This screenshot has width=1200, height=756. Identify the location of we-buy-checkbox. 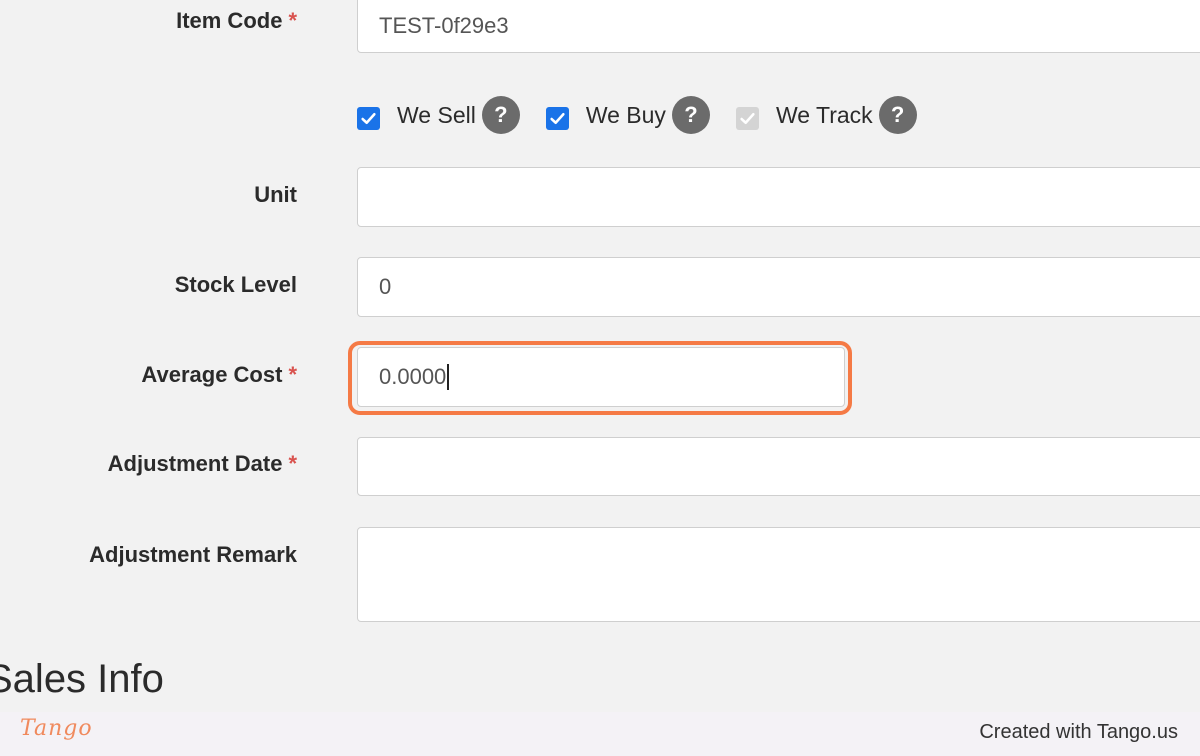
(557, 118).